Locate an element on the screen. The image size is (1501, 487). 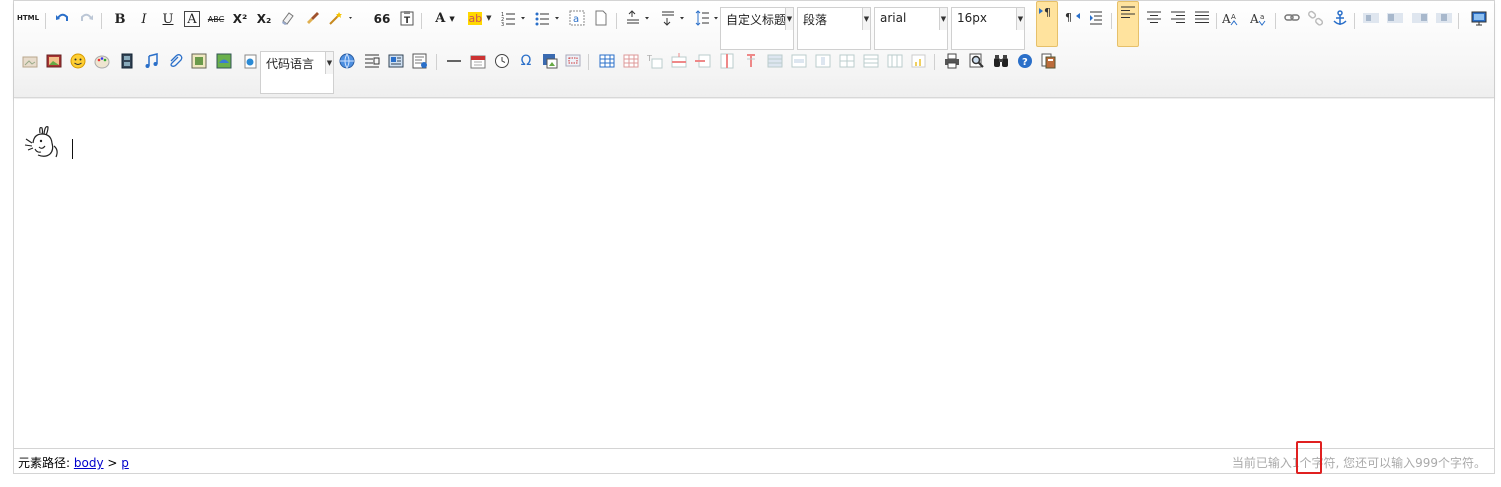
anchor-button is located at coordinates (1340, 18).